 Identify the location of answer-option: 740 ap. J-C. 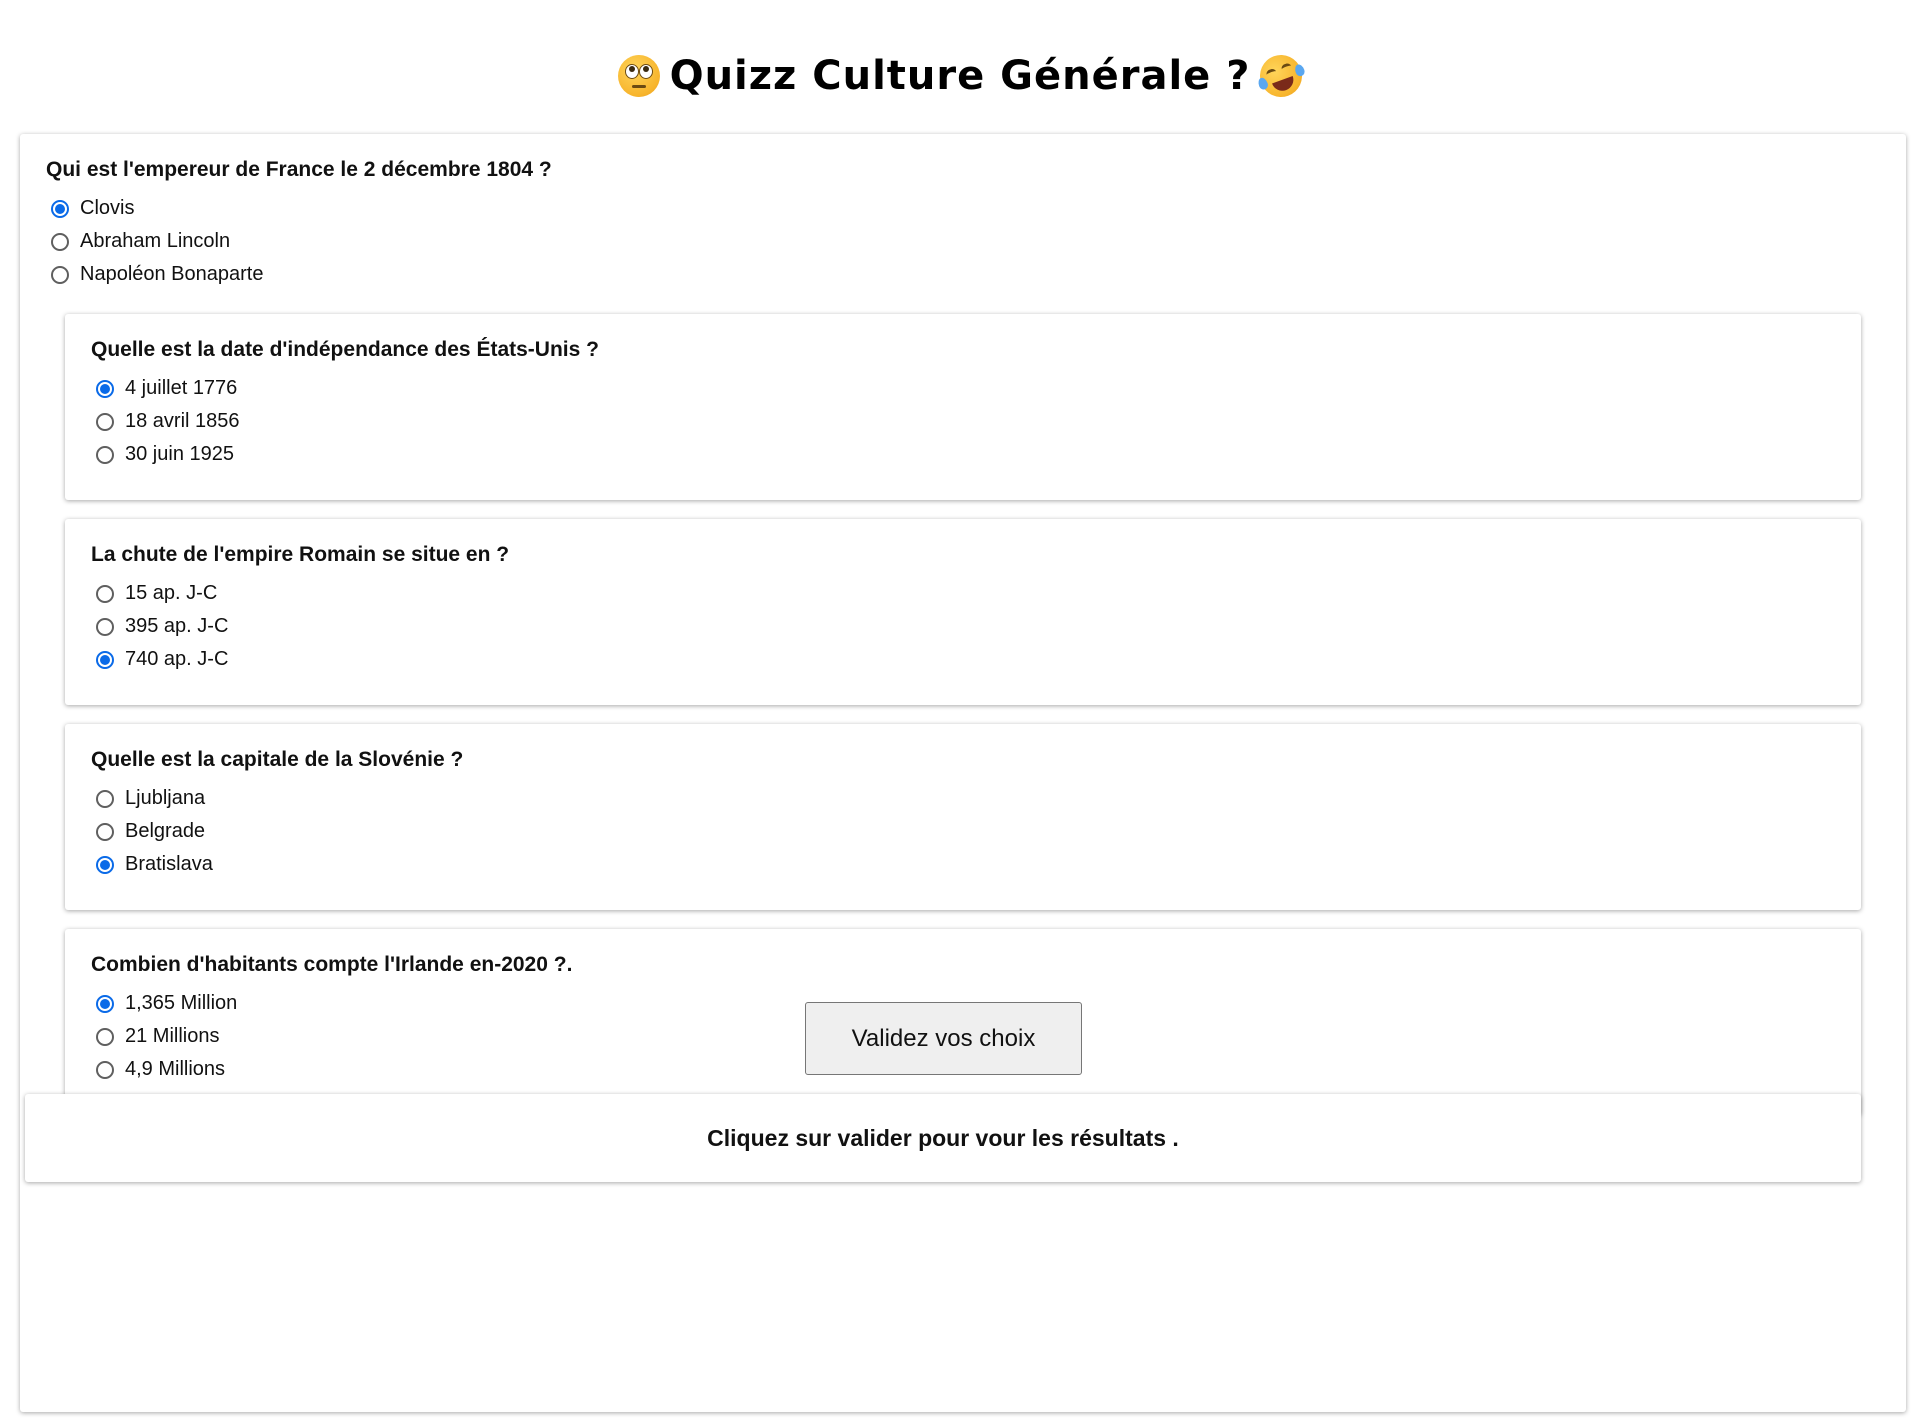
(963, 659).